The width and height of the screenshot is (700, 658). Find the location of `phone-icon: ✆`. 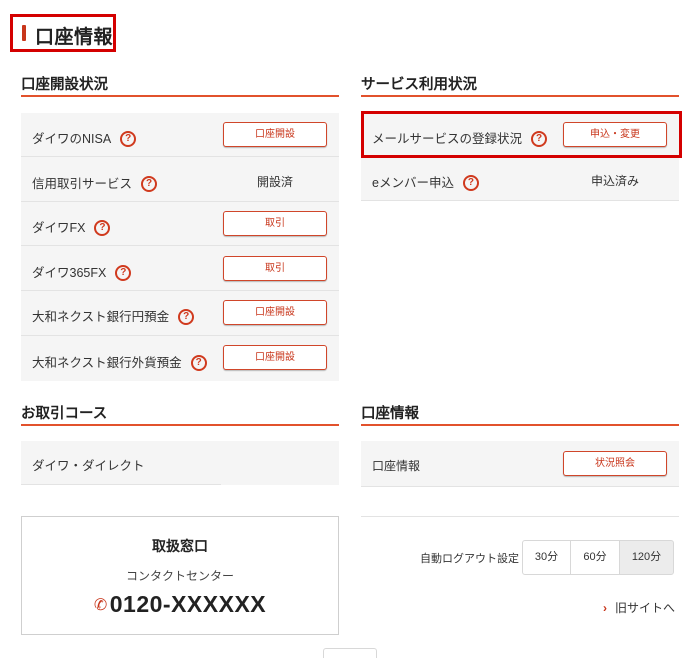

phone-icon: ✆ is located at coordinates (100, 605).